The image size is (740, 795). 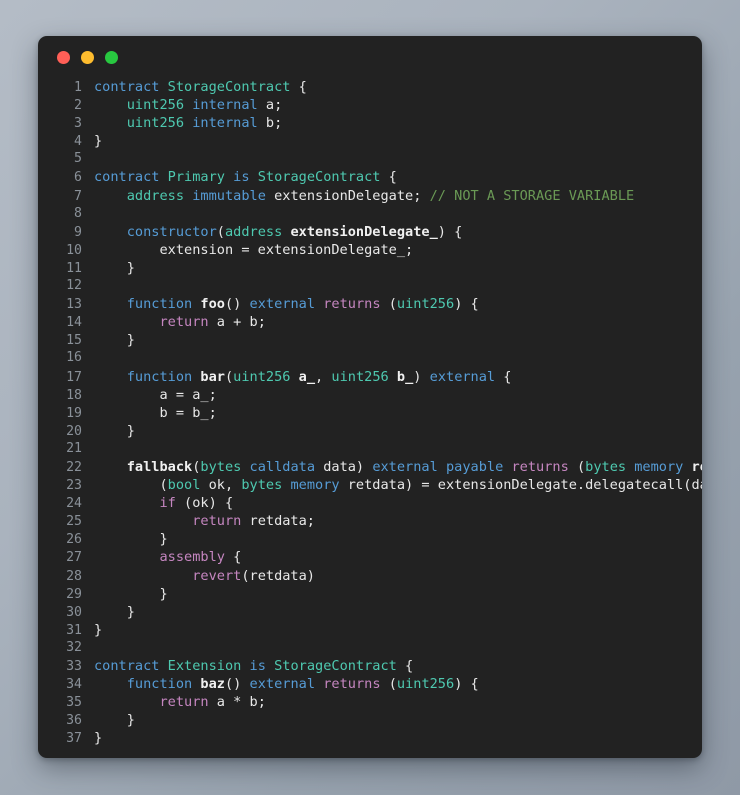 What do you see at coordinates (74, 358) in the screenshot?
I see `line-number: 16` at bounding box center [74, 358].